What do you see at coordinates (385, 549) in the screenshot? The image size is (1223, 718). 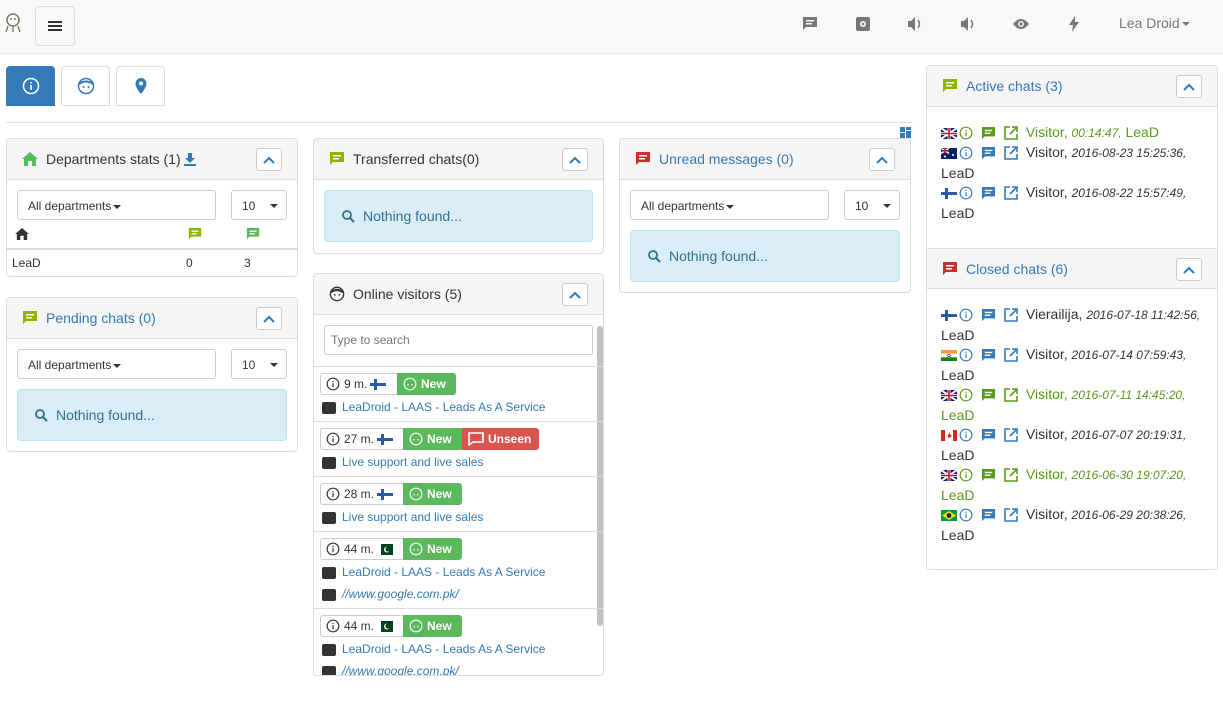 I see `flag-pk-icon` at bounding box center [385, 549].